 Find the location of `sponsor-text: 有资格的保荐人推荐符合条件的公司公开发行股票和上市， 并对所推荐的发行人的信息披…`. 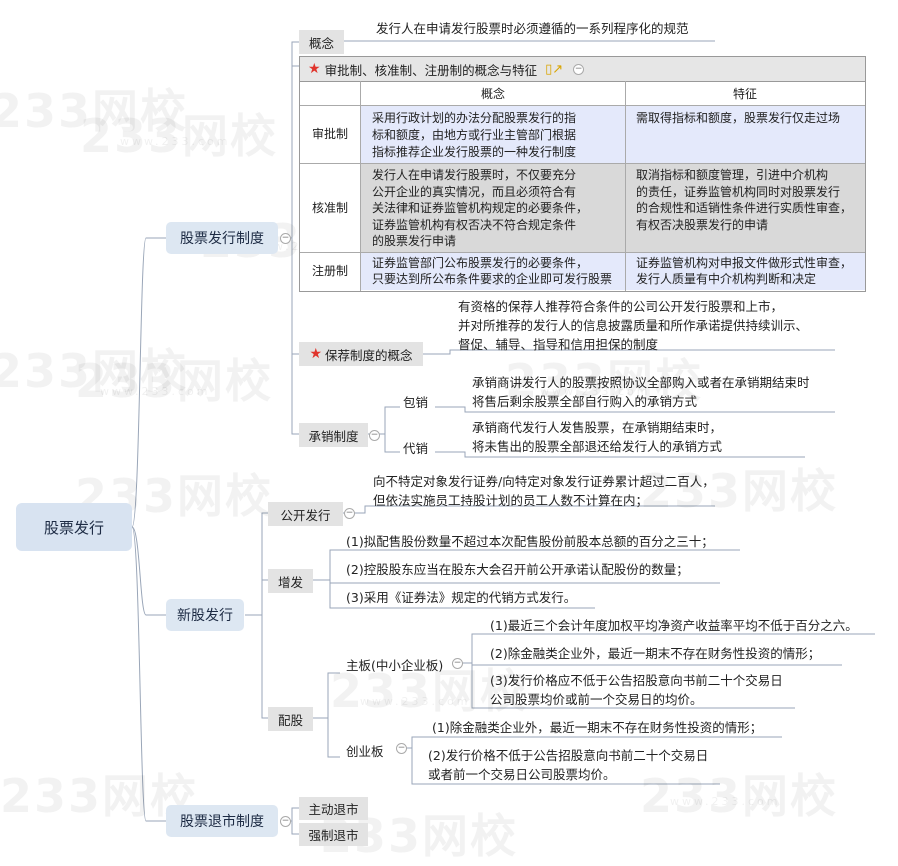

sponsor-text: 有资格的保荐人推荐符合条件的公司公开发行股票和上市， 并对所推荐的发行人的信息披… is located at coordinates (633, 325).